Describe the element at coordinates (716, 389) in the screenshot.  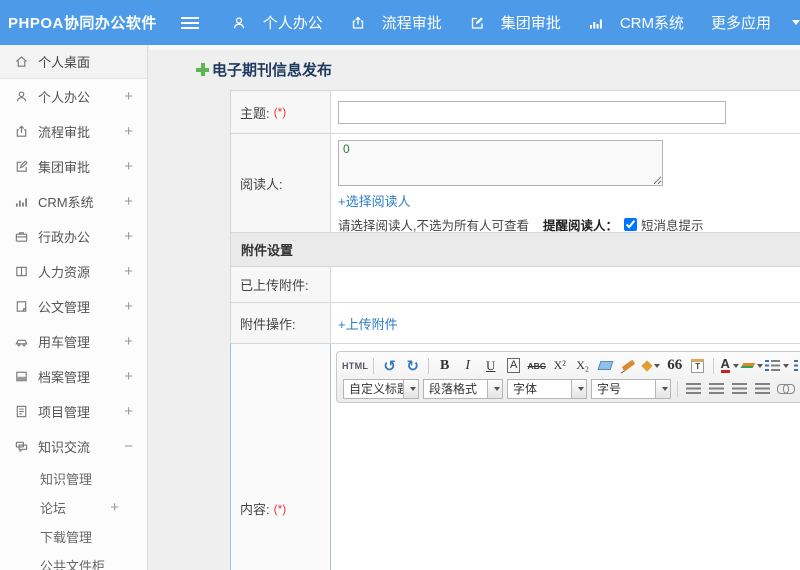
I see `align-center-button` at that location.